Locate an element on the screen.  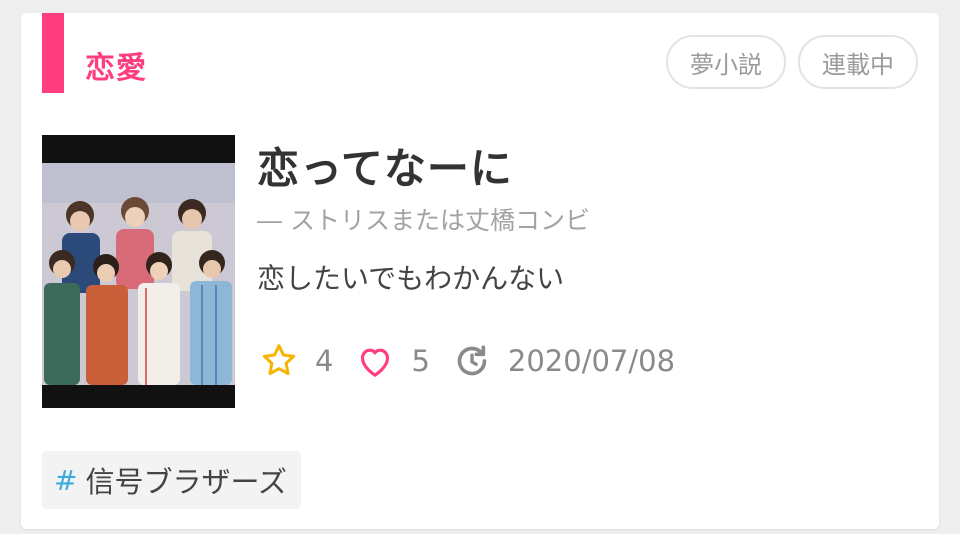
like-count: 5 is located at coordinates (420, 361).